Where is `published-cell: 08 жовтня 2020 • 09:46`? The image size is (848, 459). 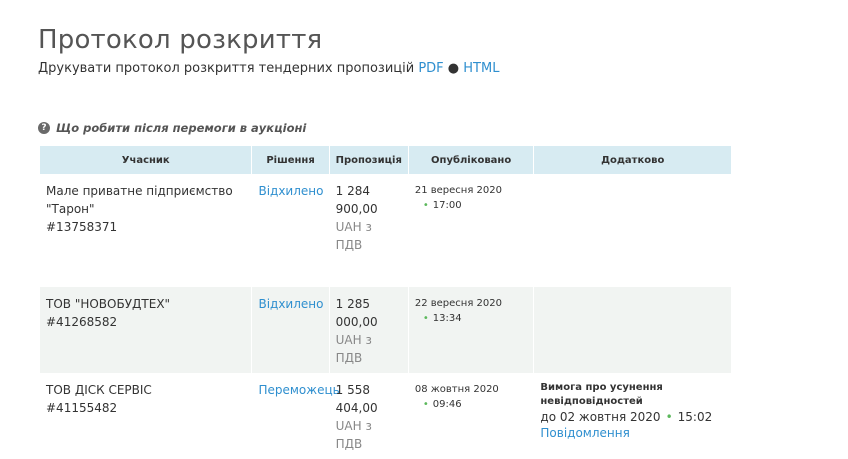 published-cell: 08 жовтня 2020 • 09:46 is located at coordinates (471, 416).